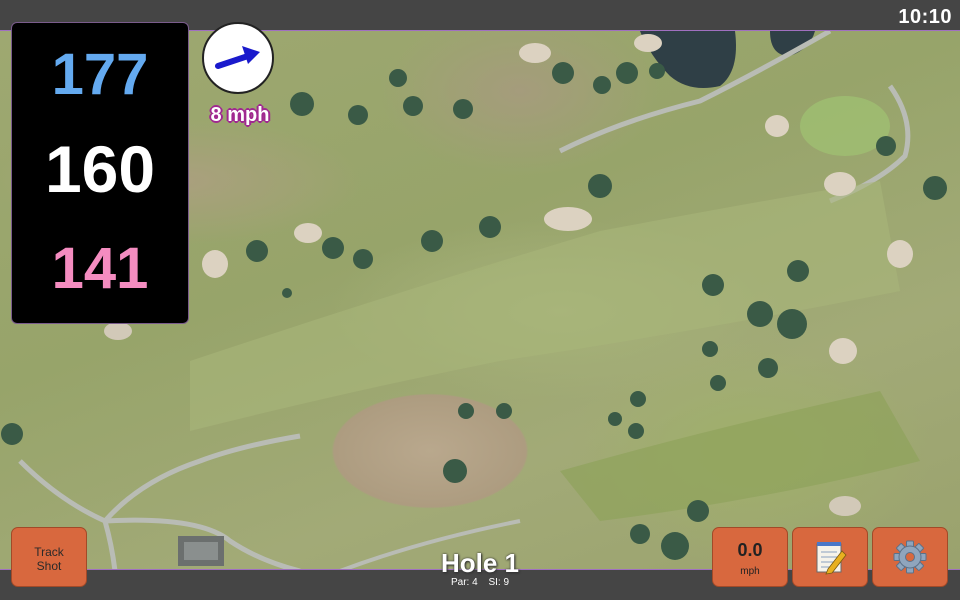 Image resolution: width=960 pixels, height=600 pixels. I want to click on distance-back: 177, so click(100, 74).